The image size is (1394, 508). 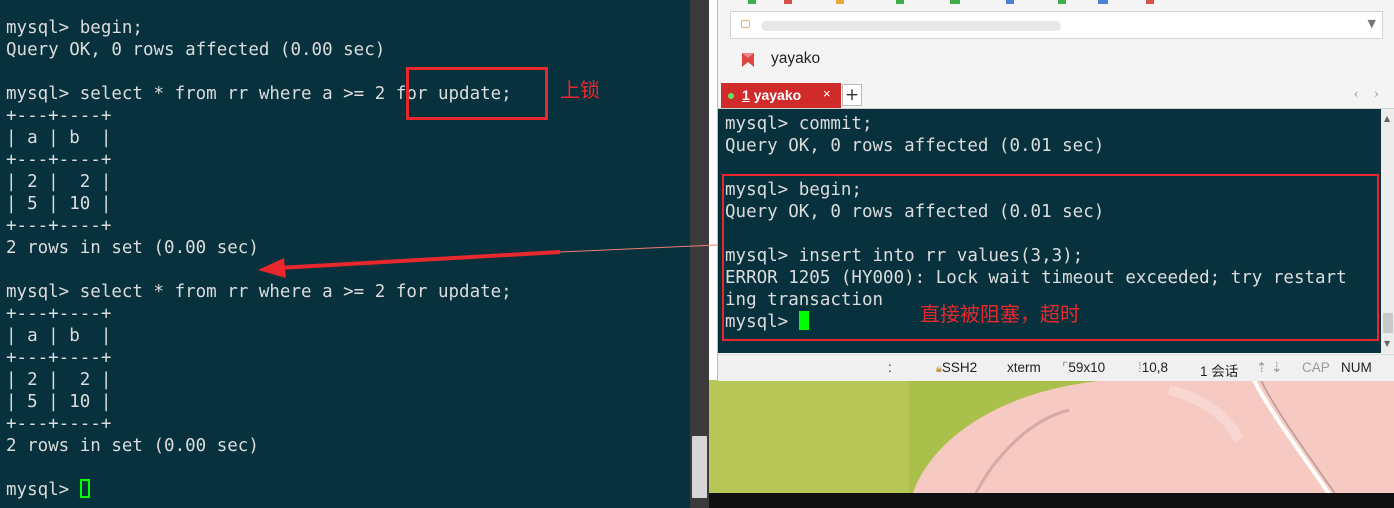 What do you see at coordinates (1056, 95) in the screenshot?
I see `tab-bar: 1 yayako × + ‹ ›` at bounding box center [1056, 95].